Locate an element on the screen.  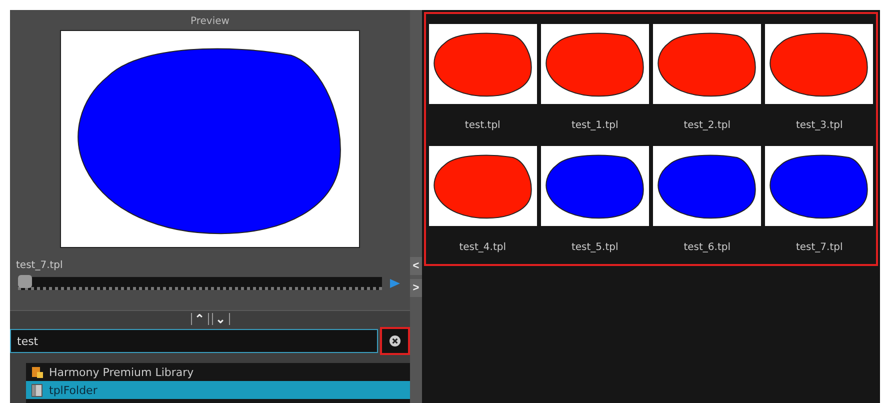
play-icon is located at coordinates (395, 283).